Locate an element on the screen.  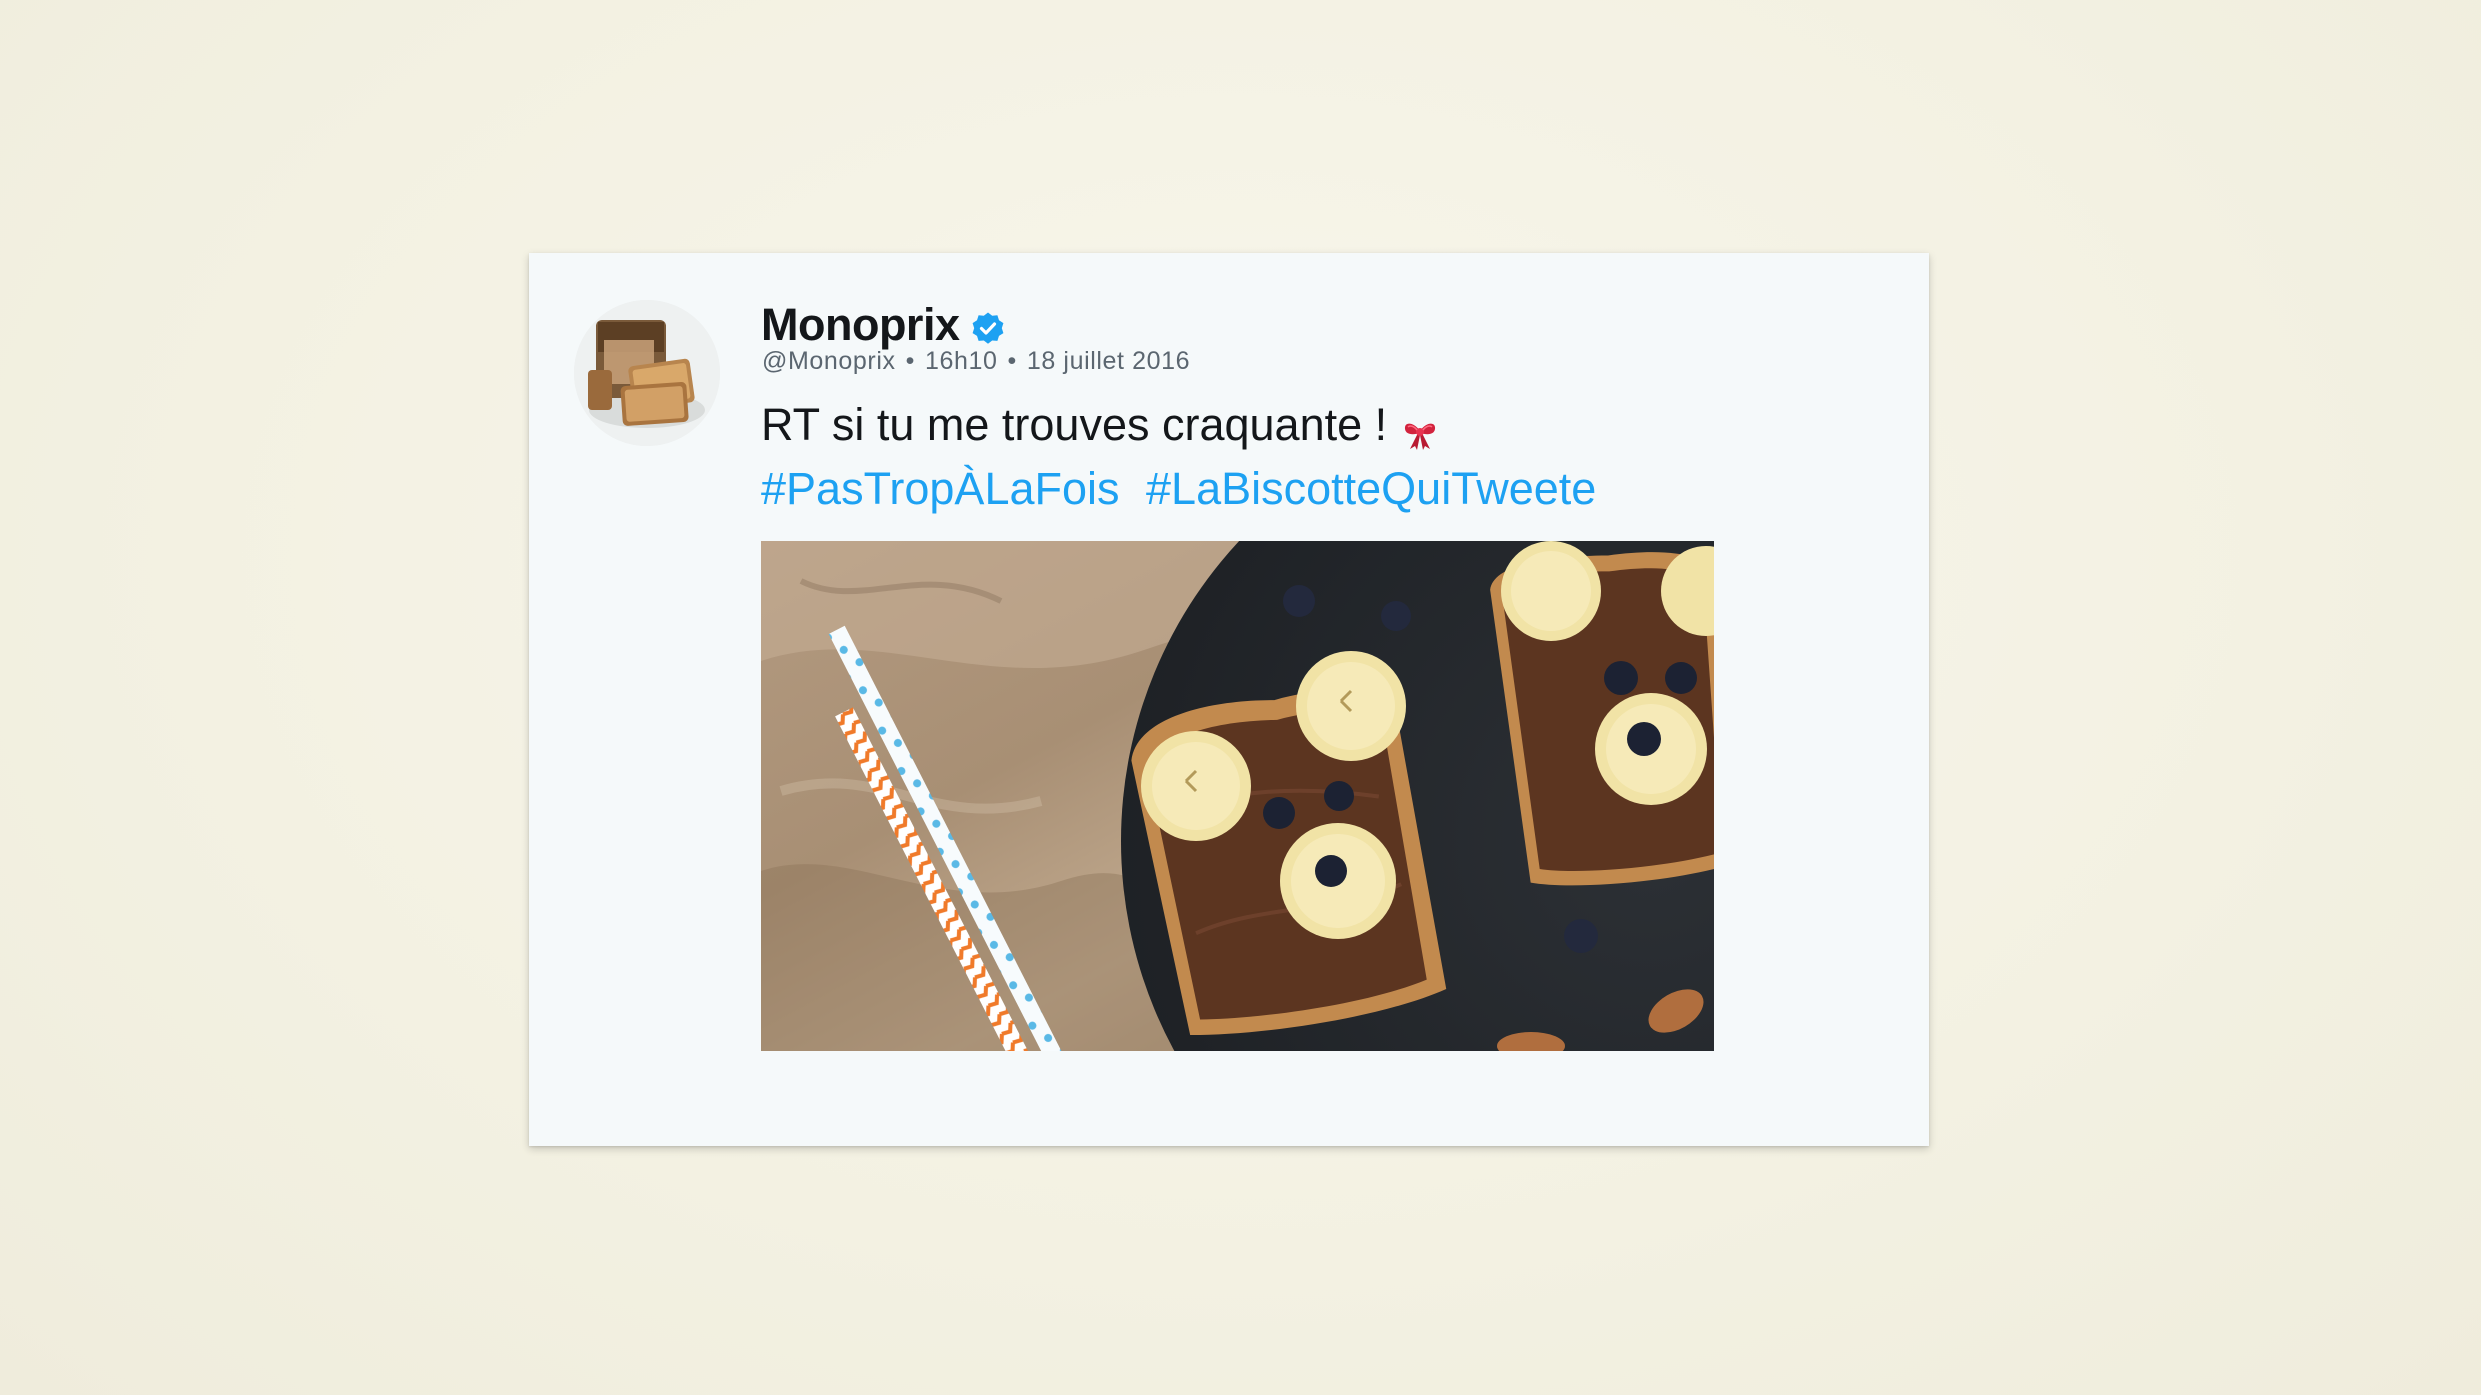
author-handle: @Monoprix is located at coordinates (829, 361).